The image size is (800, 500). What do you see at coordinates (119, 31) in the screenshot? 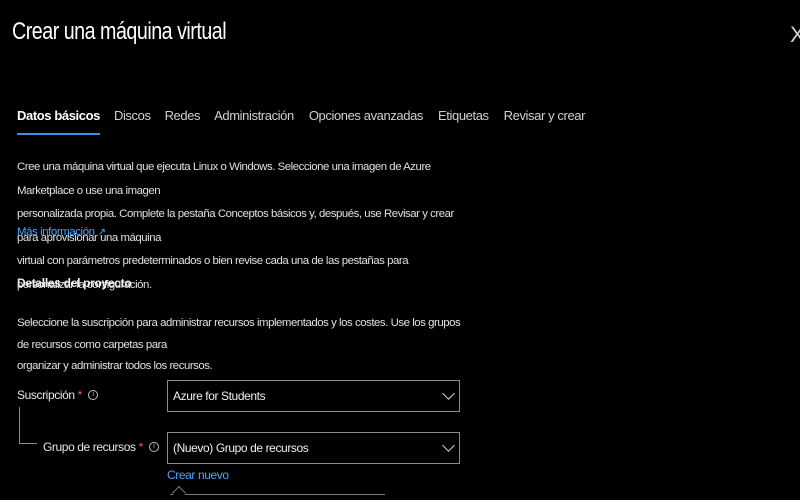
I see `page-title: Crear una máquina virtual` at bounding box center [119, 31].